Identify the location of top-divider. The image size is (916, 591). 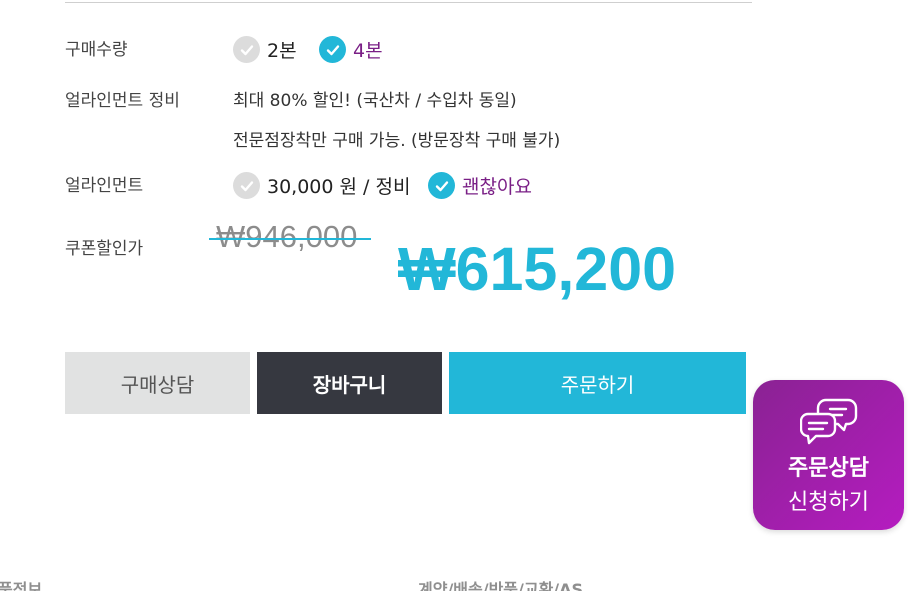
(408, 2).